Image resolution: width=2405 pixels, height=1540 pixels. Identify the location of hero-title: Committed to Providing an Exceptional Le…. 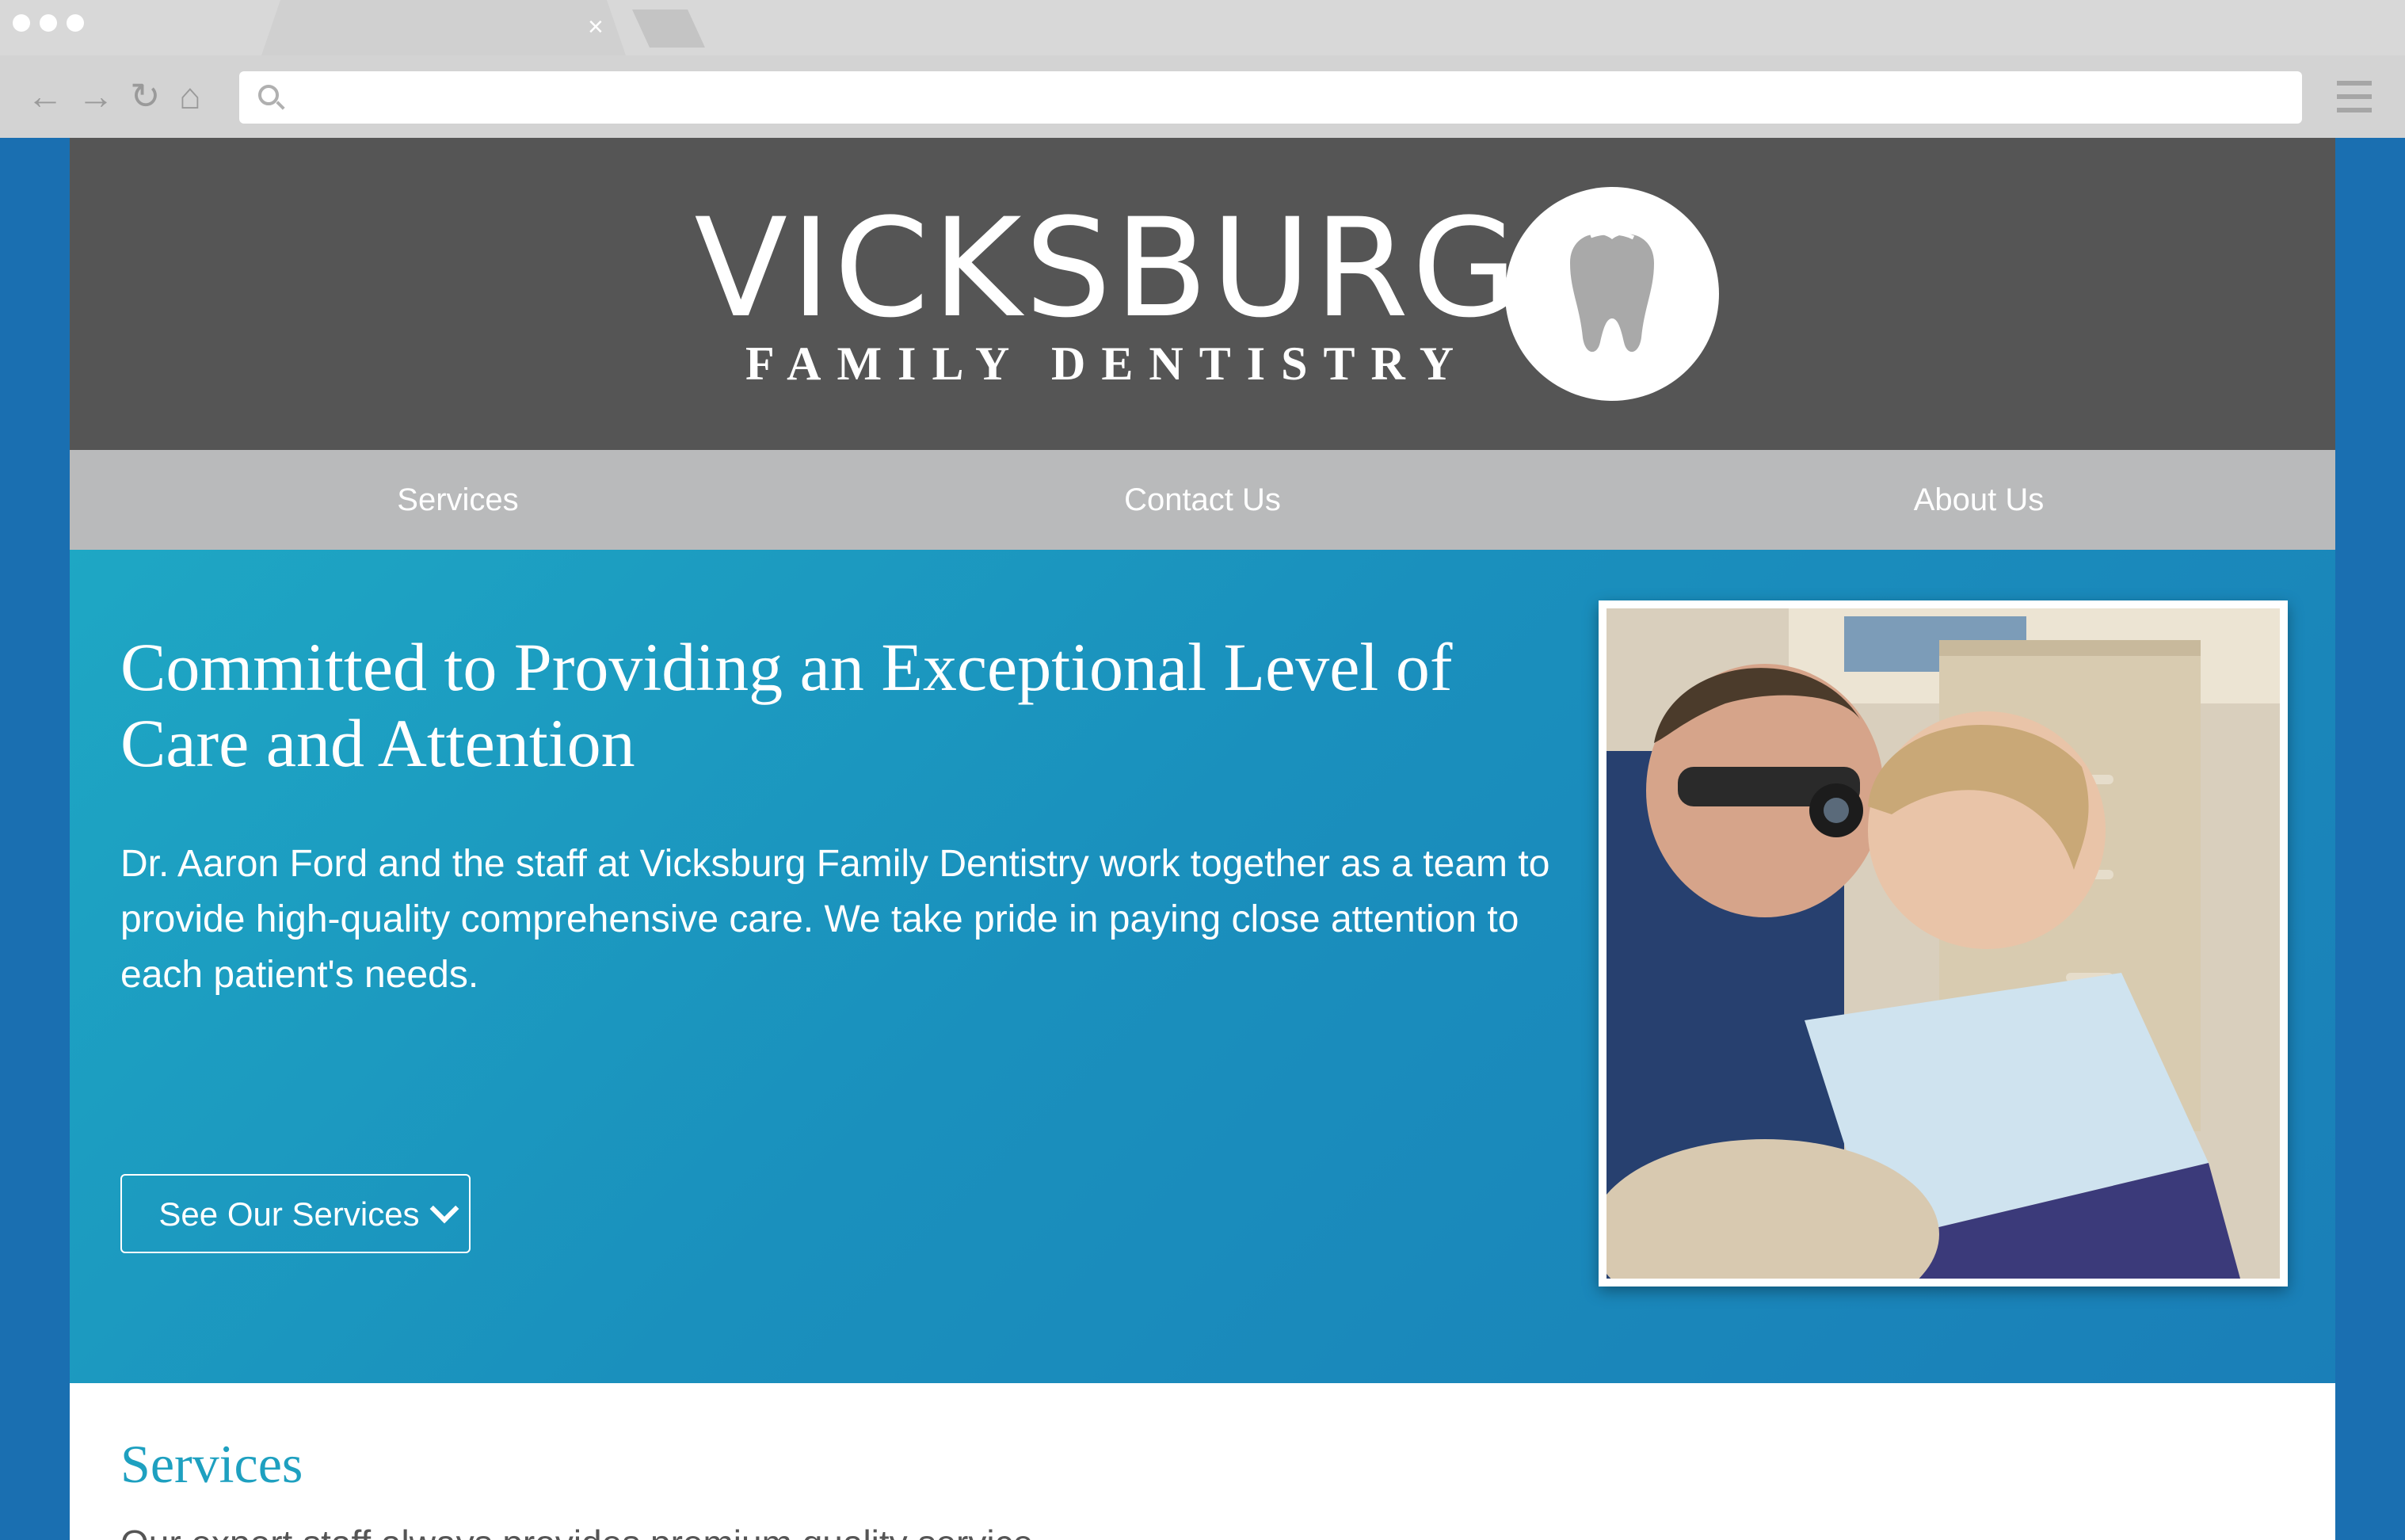
(787, 705).